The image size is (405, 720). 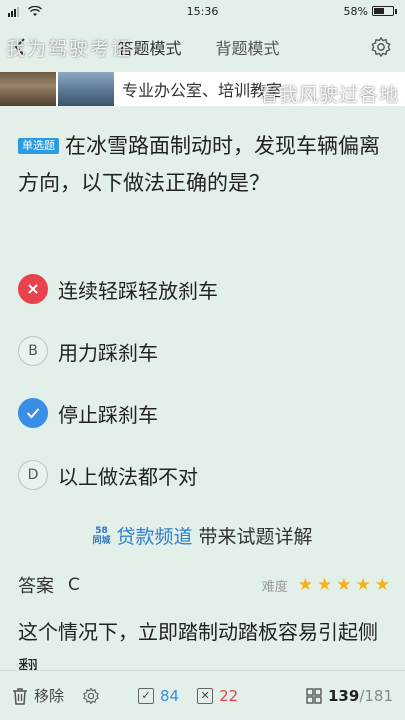 What do you see at coordinates (108, 352) in the screenshot?
I see `option-b-text: 用力踩刹车` at bounding box center [108, 352].